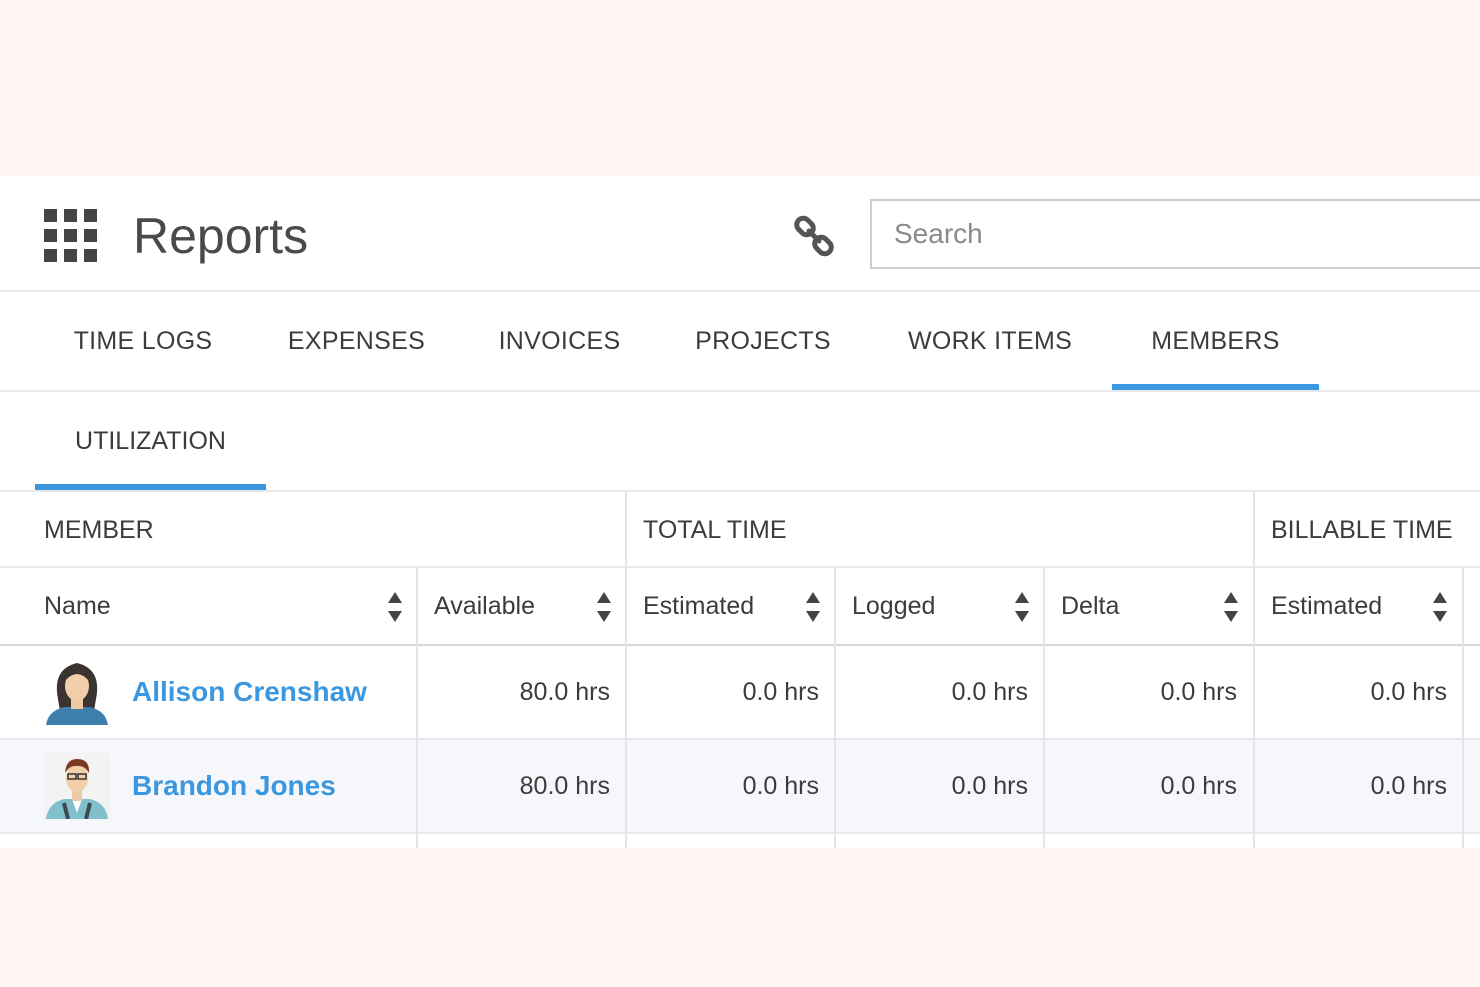 This screenshot has width=1480, height=987. Describe the element at coordinates (1090, 606) in the screenshot. I see `column-header-label: Delta` at that location.